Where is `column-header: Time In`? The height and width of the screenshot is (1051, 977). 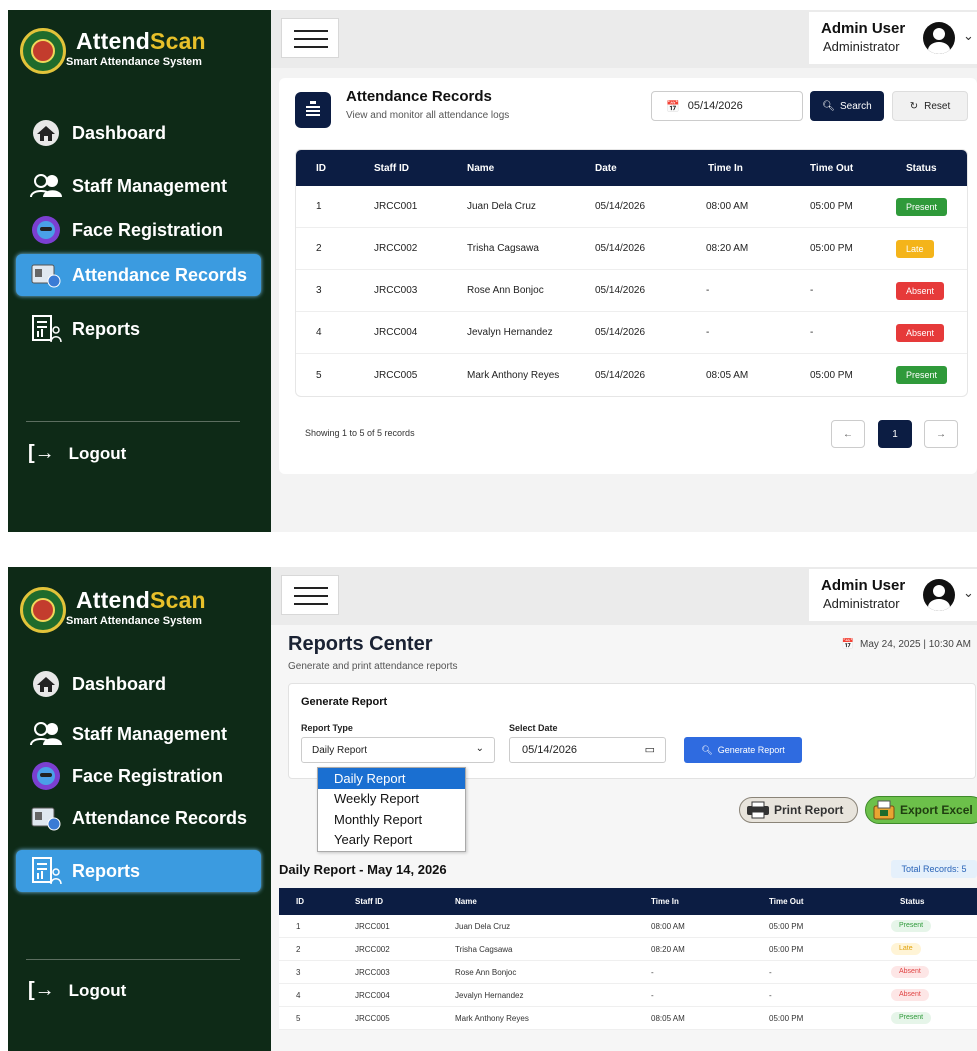
column-header: Time In is located at coordinates (665, 901).